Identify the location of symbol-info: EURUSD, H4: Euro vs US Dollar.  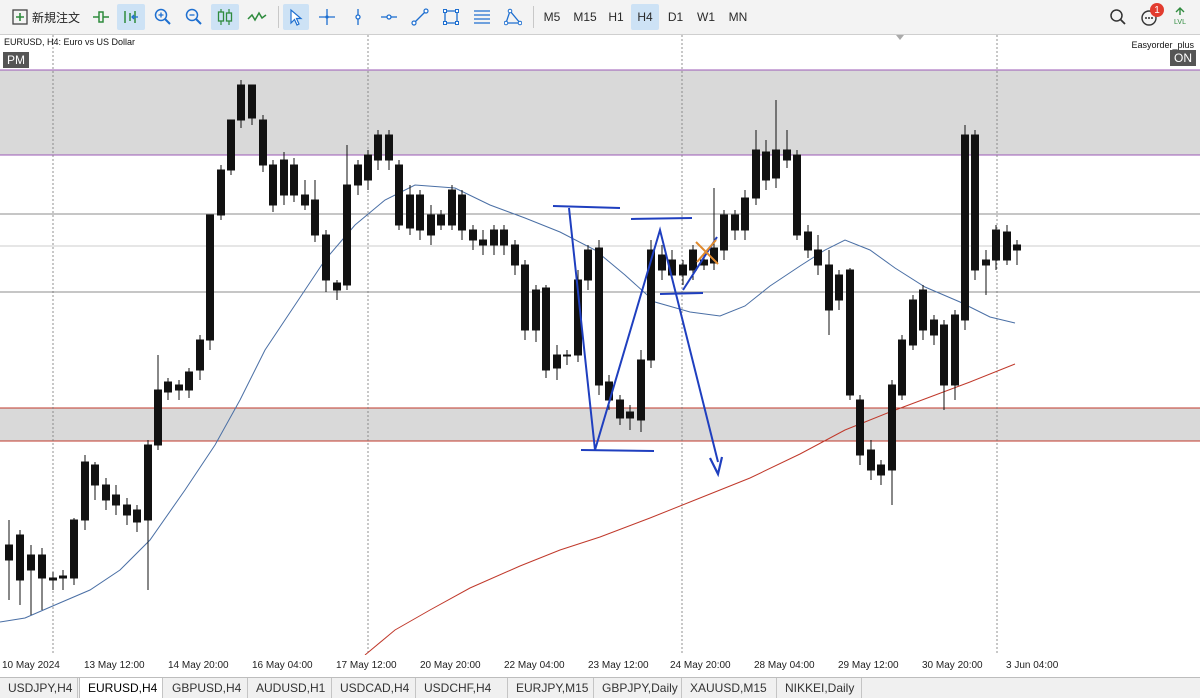
(70, 42).